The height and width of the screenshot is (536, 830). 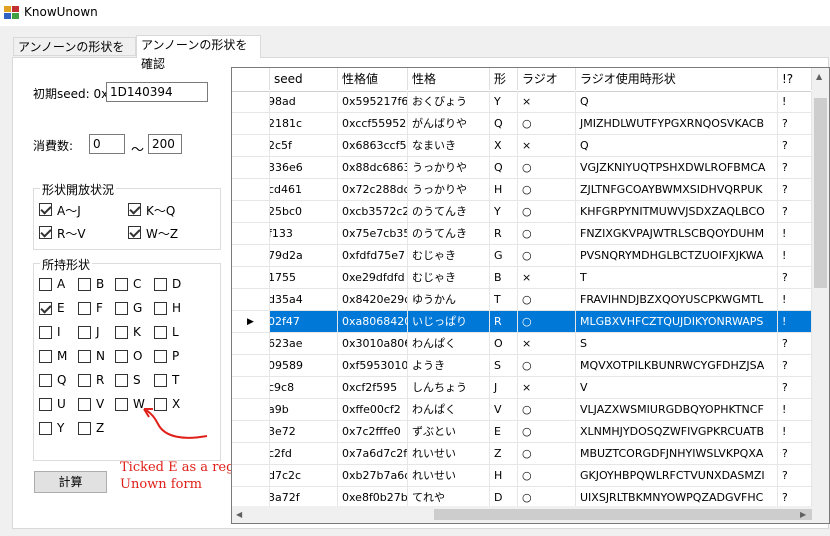 I want to click on table-cell: 09589, so click(x=304, y=366).